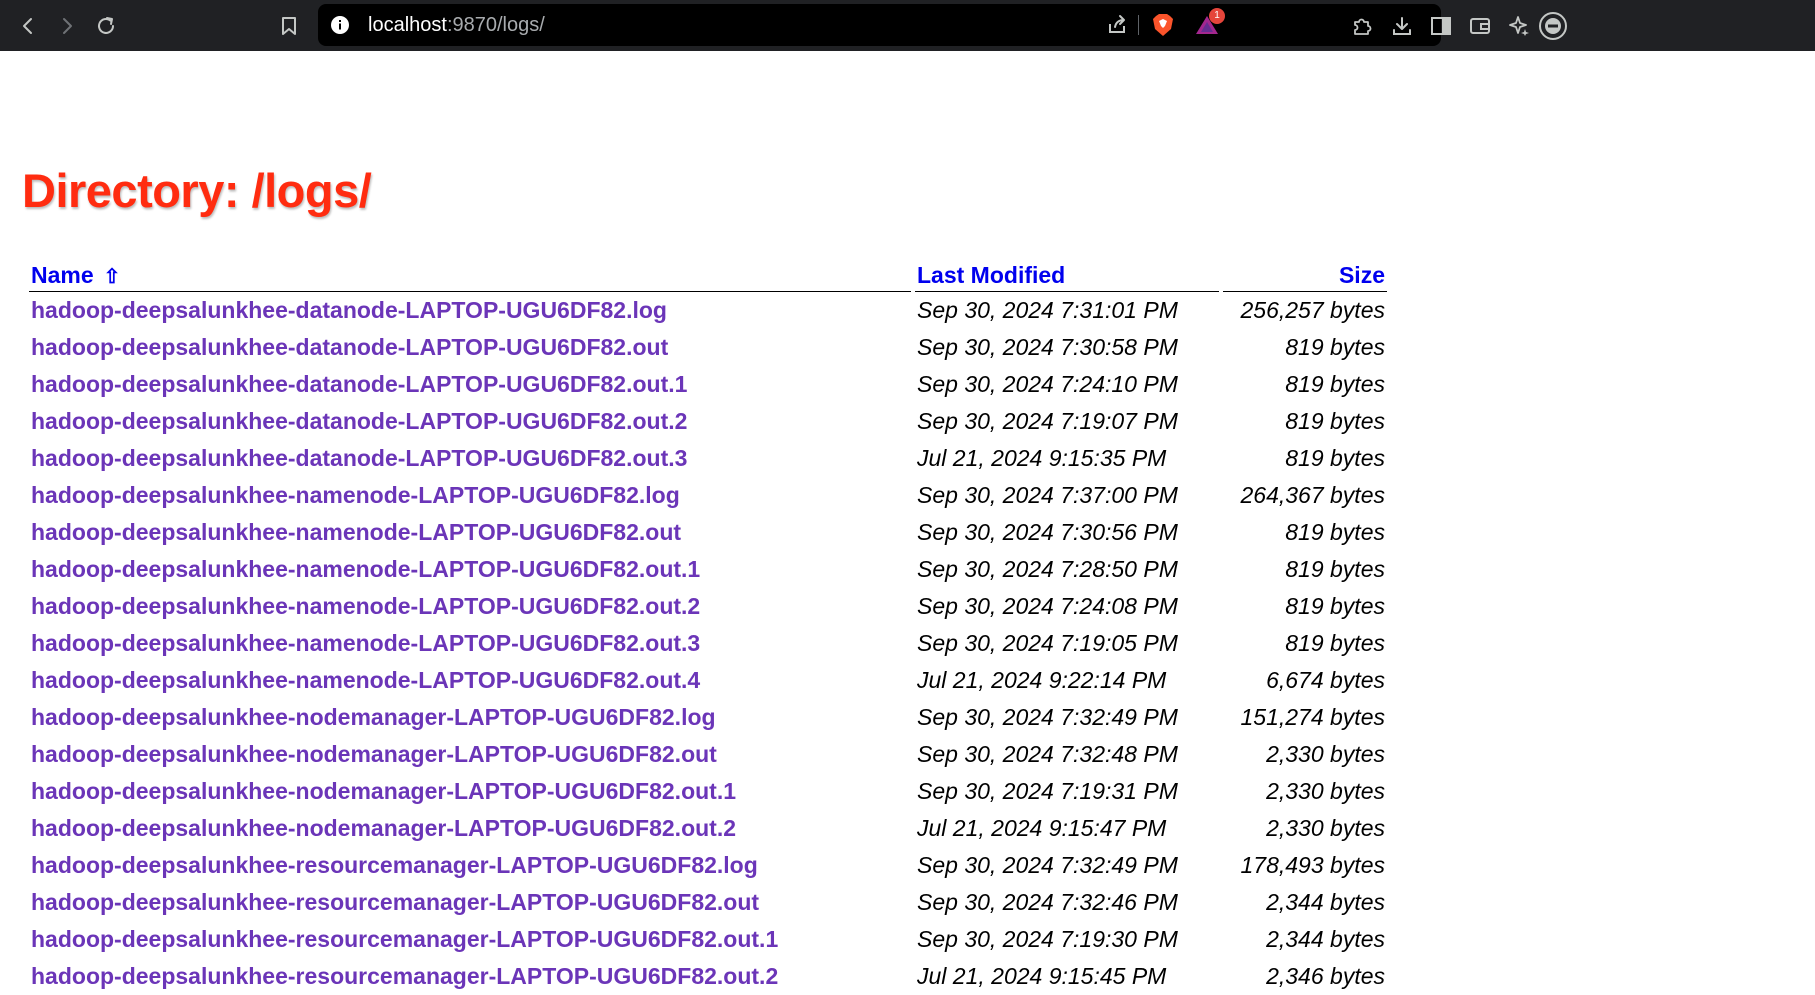 This screenshot has height=995, width=1815. I want to click on download-icon, so click(1402, 25).